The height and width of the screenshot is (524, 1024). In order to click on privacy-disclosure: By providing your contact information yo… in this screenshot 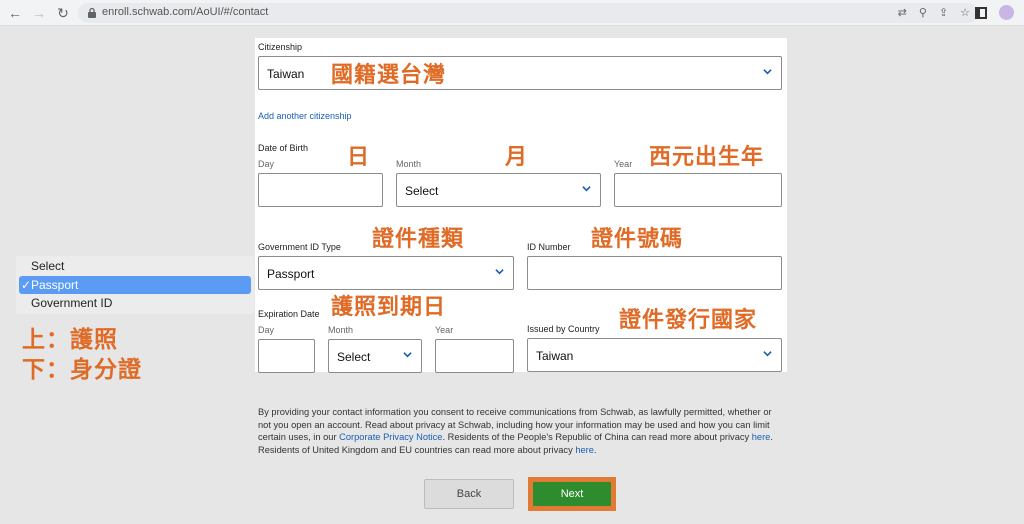, I will do `click(515, 431)`.